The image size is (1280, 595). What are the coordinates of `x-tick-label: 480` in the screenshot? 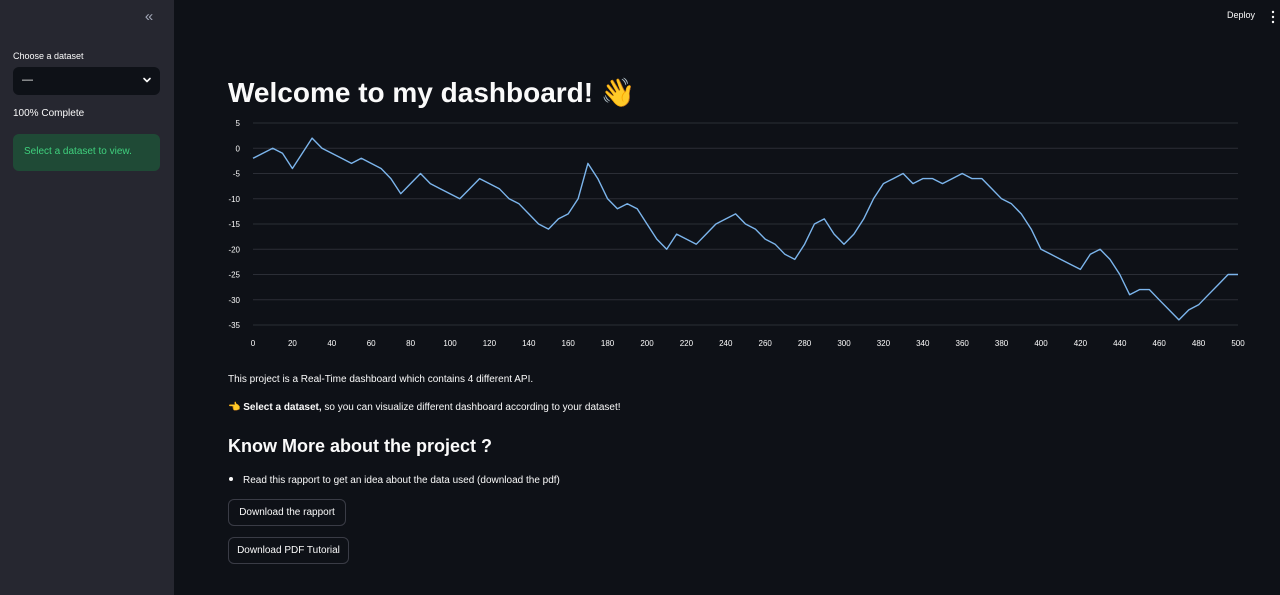 It's located at (1199, 343).